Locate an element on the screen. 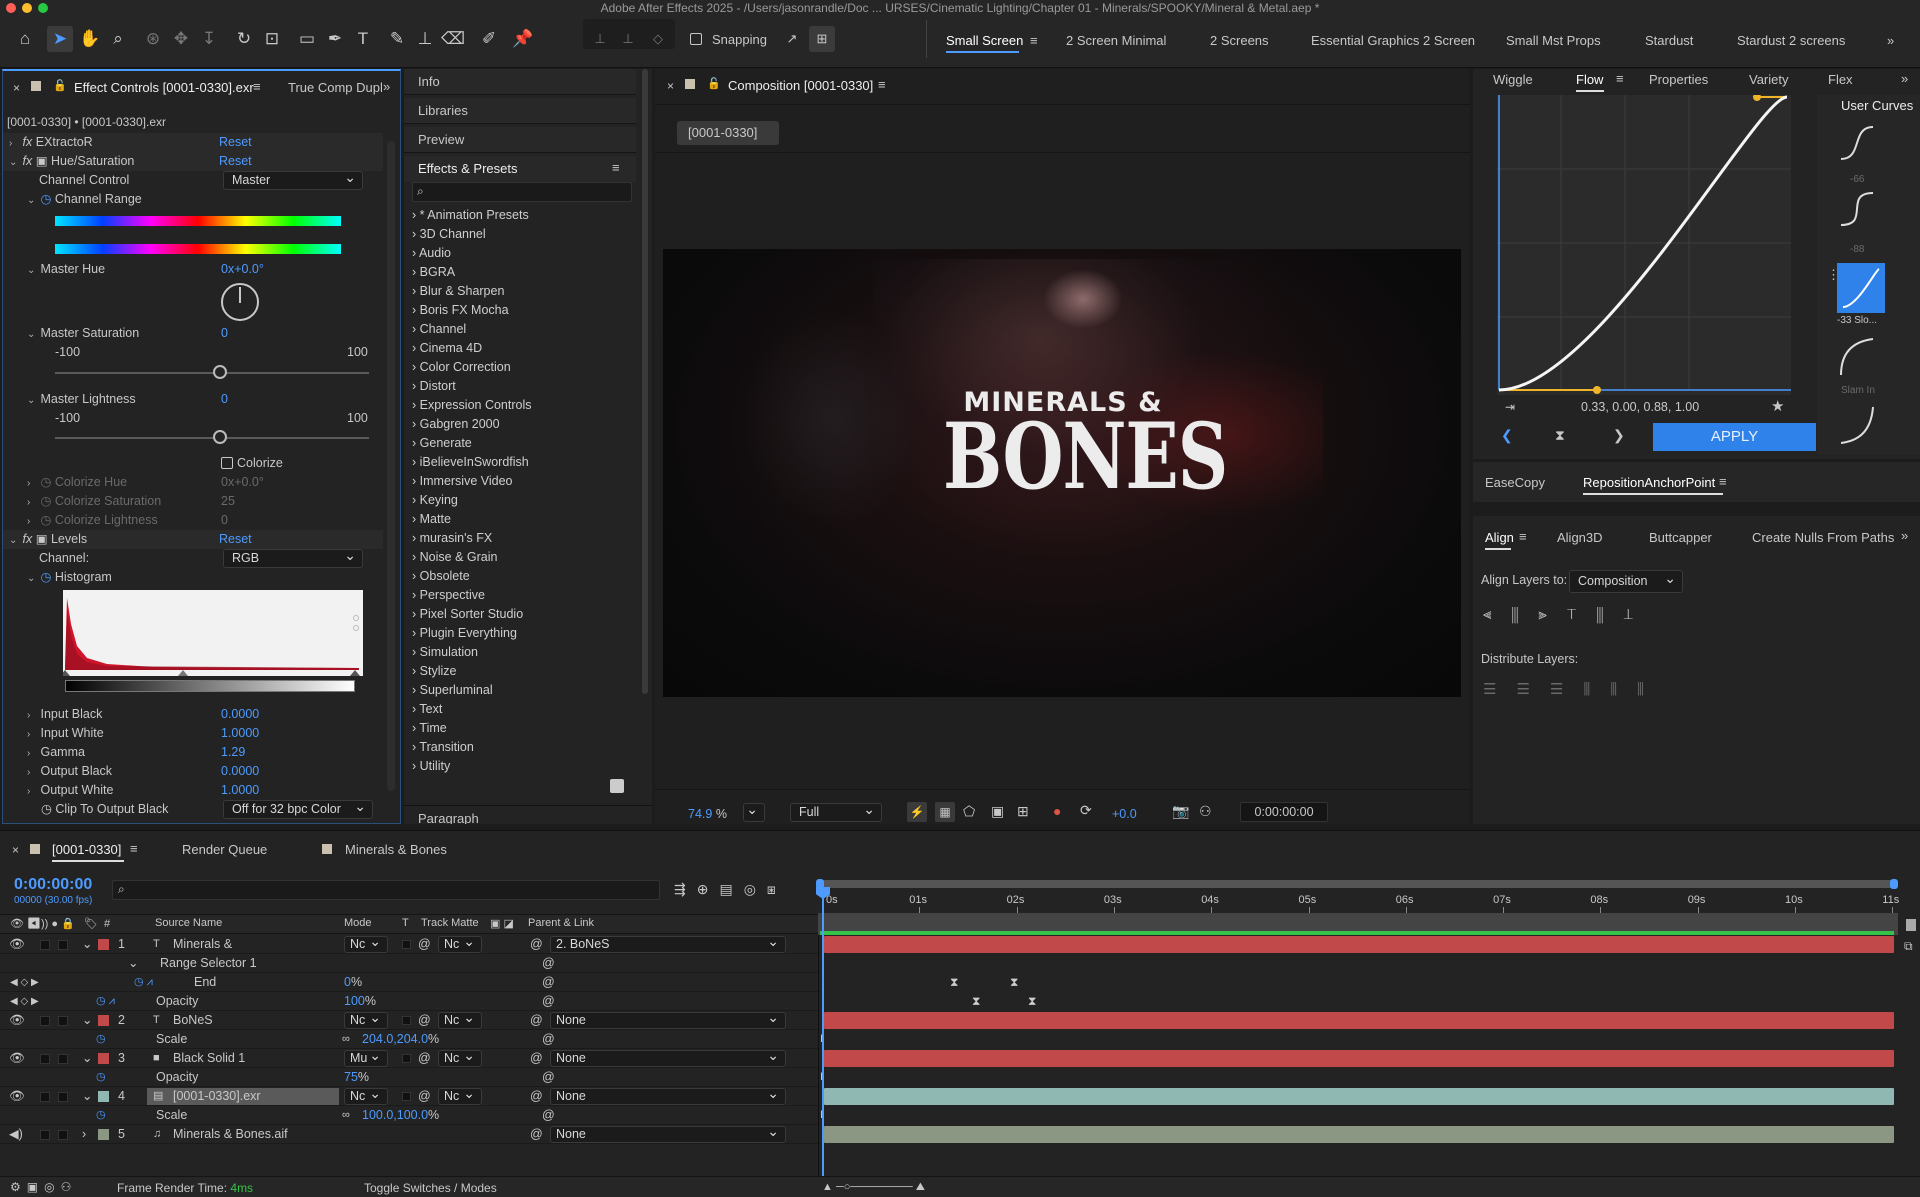  color-management-icon: ⟳ is located at coordinates (1086, 810).